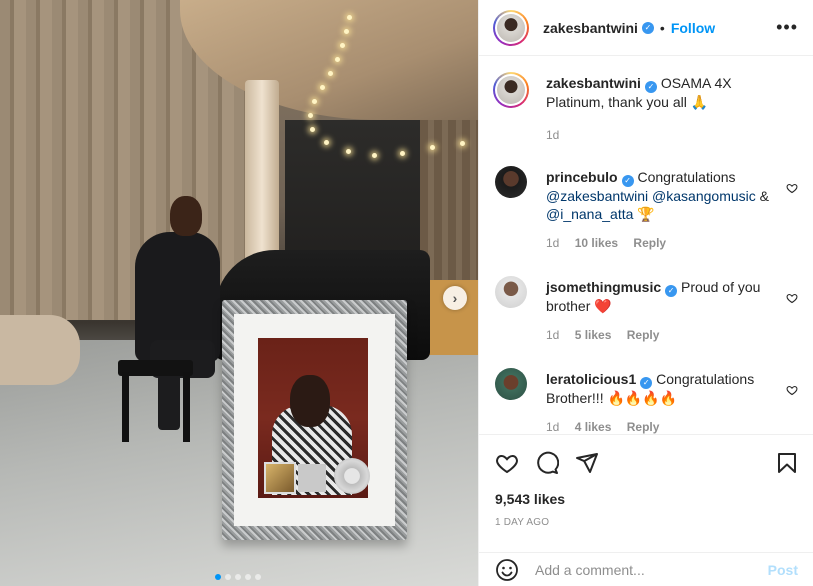 This screenshot has height=586, width=813. I want to click on caption-meta: 1d, so click(558, 135).